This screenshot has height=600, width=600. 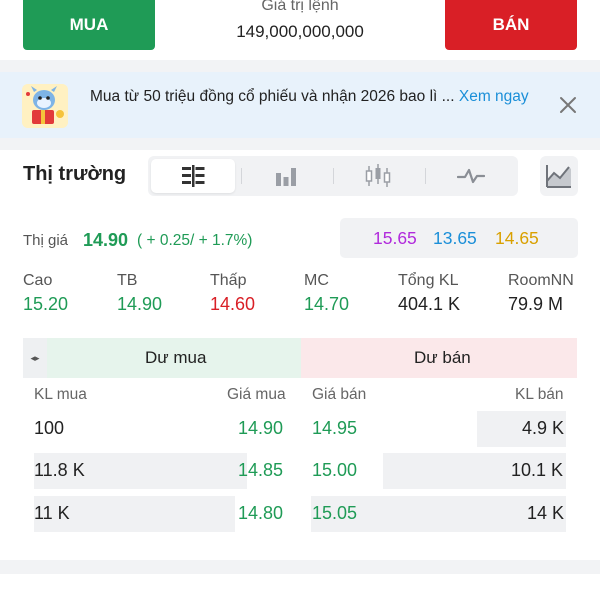 What do you see at coordinates (300, 7) in the screenshot?
I see `order-value-label: Giá trị lệnh` at bounding box center [300, 7].